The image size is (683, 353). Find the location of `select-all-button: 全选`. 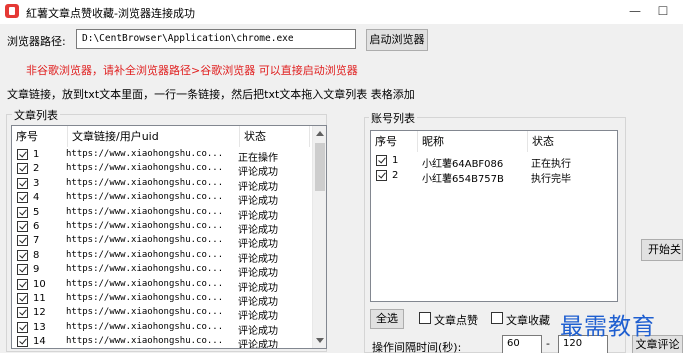

select-all-button: 全选 is located at coordinates (387, 319).